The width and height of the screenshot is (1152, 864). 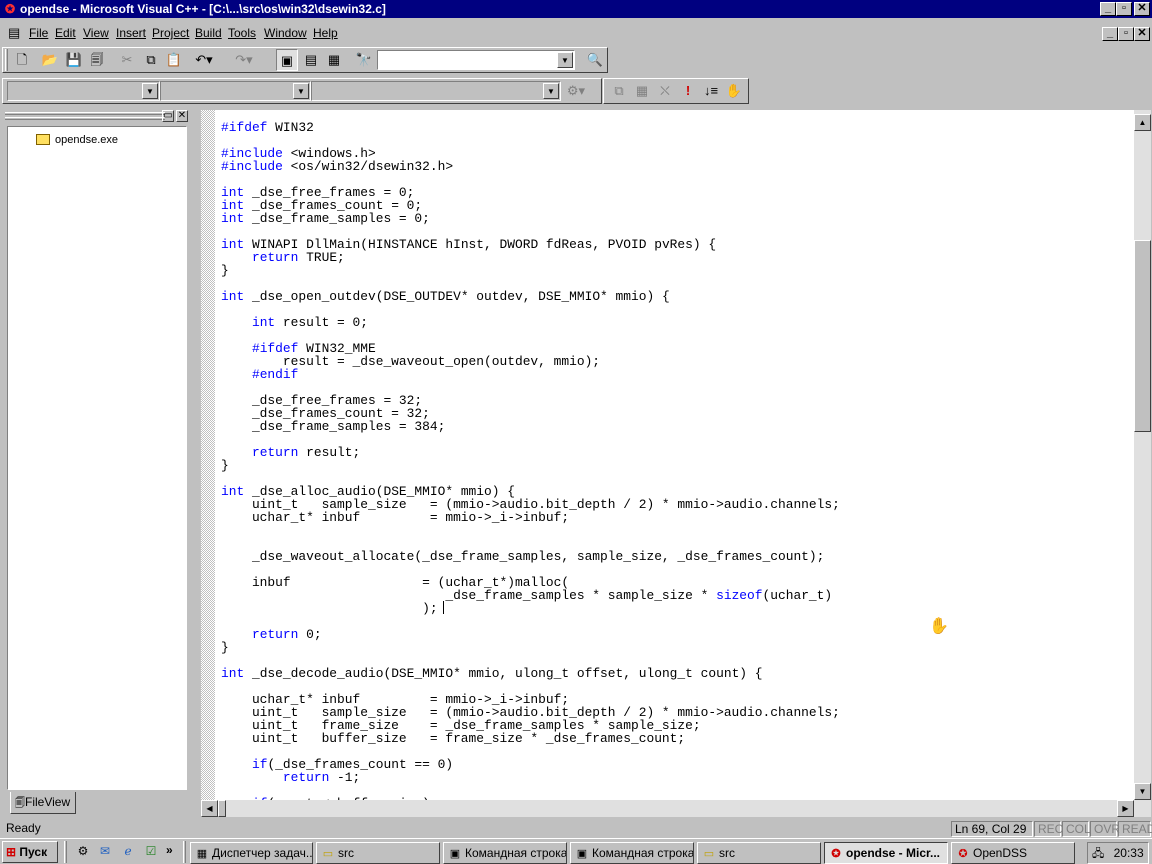 What do you see at coordinates (235, 91) in the screenshot?
I see `filter-combo: ▼` at bounding box center [235, 91].